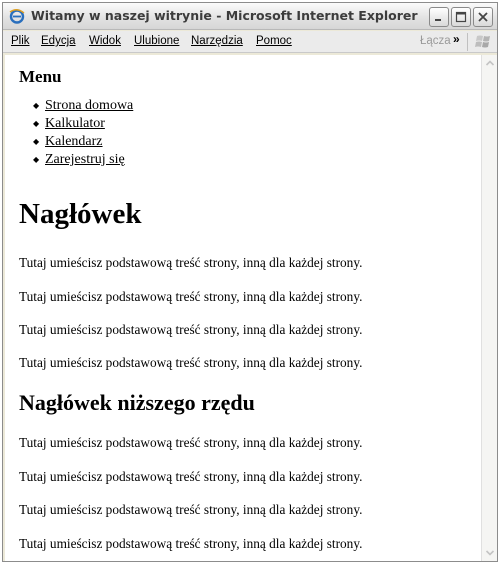 Image resolution: width=500 pixels, height=564 pixels. Describe the element at coordinates (435, 41) in the screenshot. I see `links-label: Łącza` at that location.